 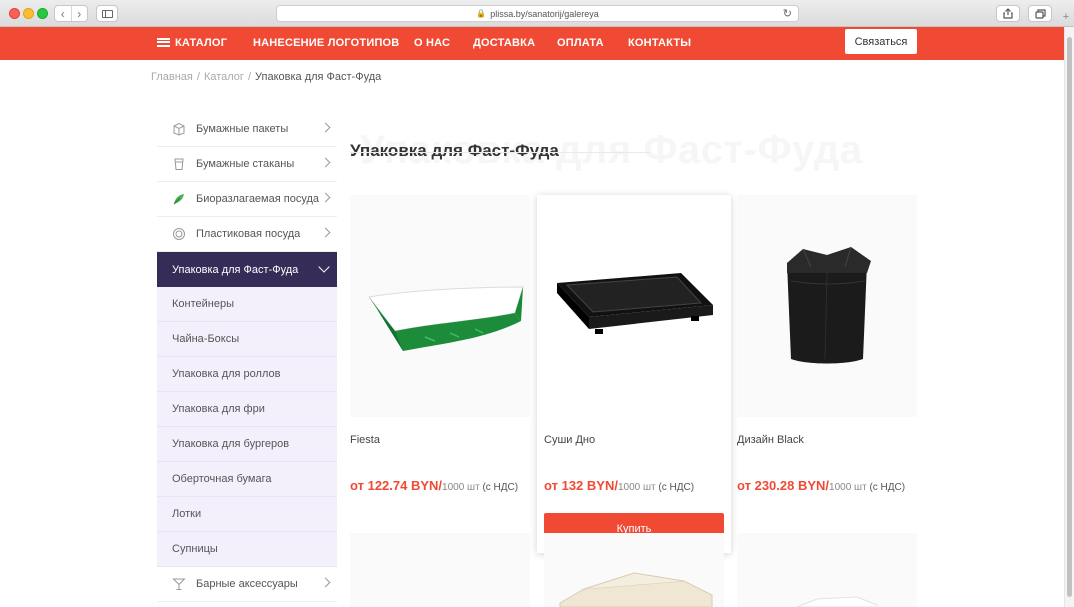 What do you see at coordinates (504, 43) in the screenshot?
I see `nav-delivery: ДОСТАВКА` at bounding box center [504, 43].